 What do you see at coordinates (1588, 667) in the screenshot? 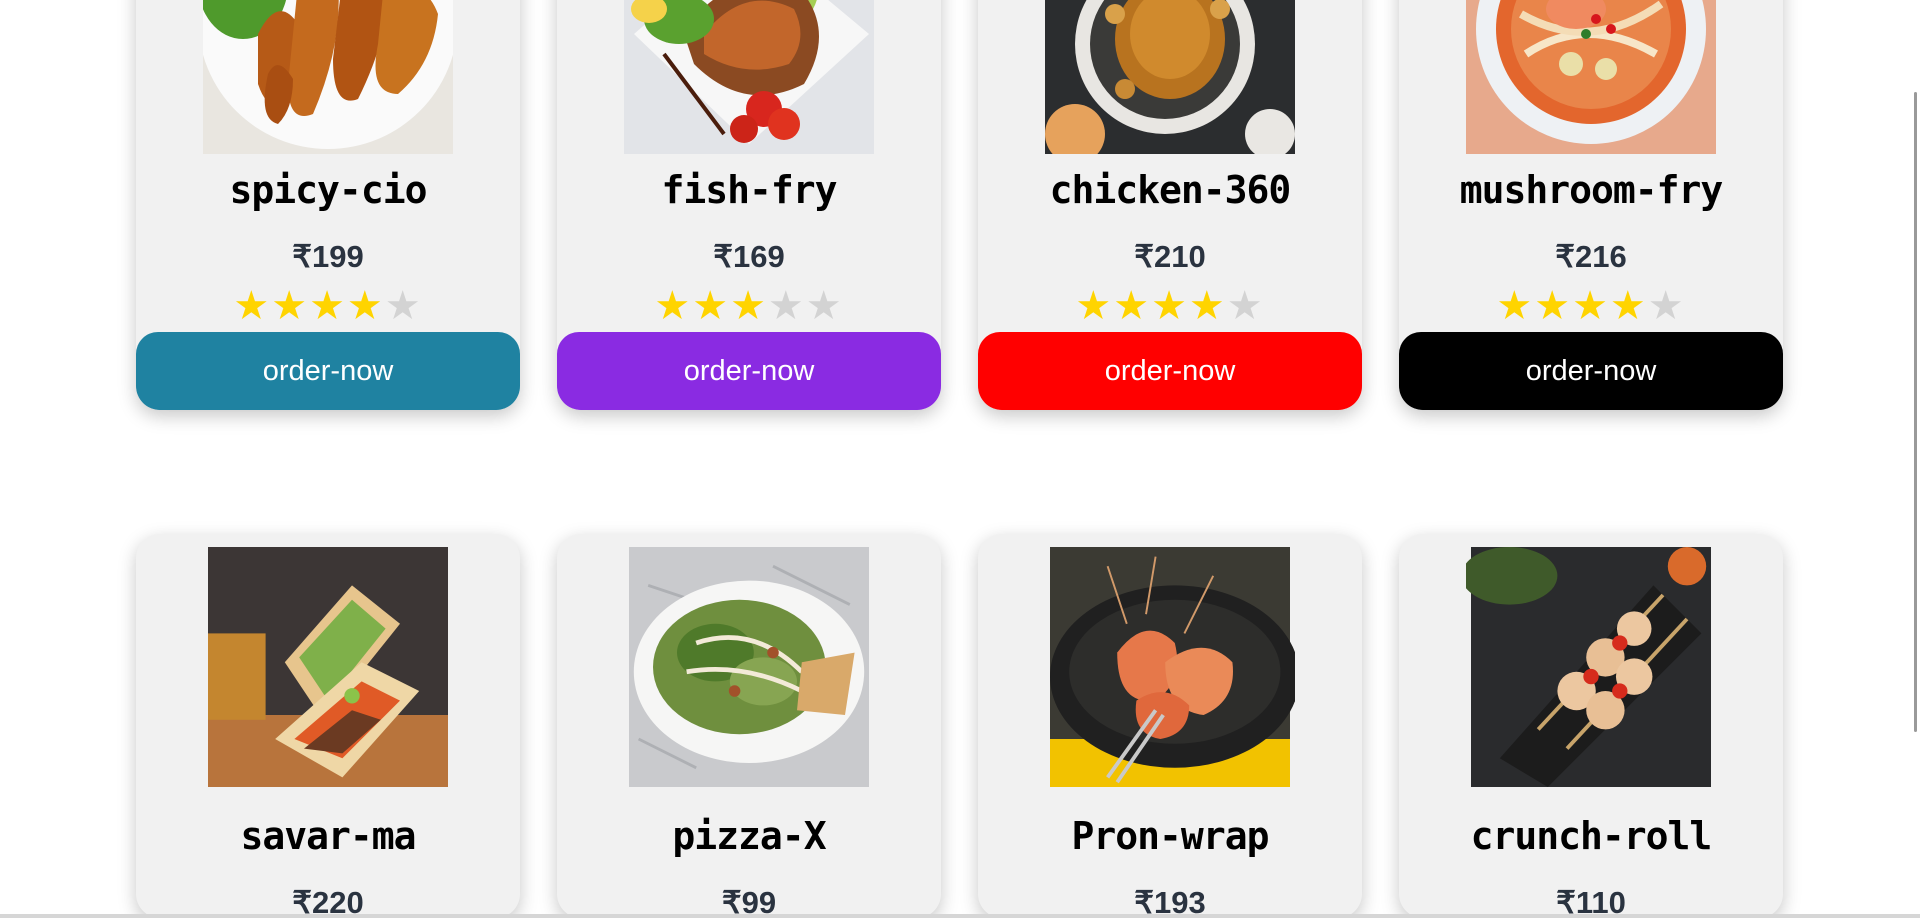
I see `chicken-skewers-image` at bounding box center [1588, 667].